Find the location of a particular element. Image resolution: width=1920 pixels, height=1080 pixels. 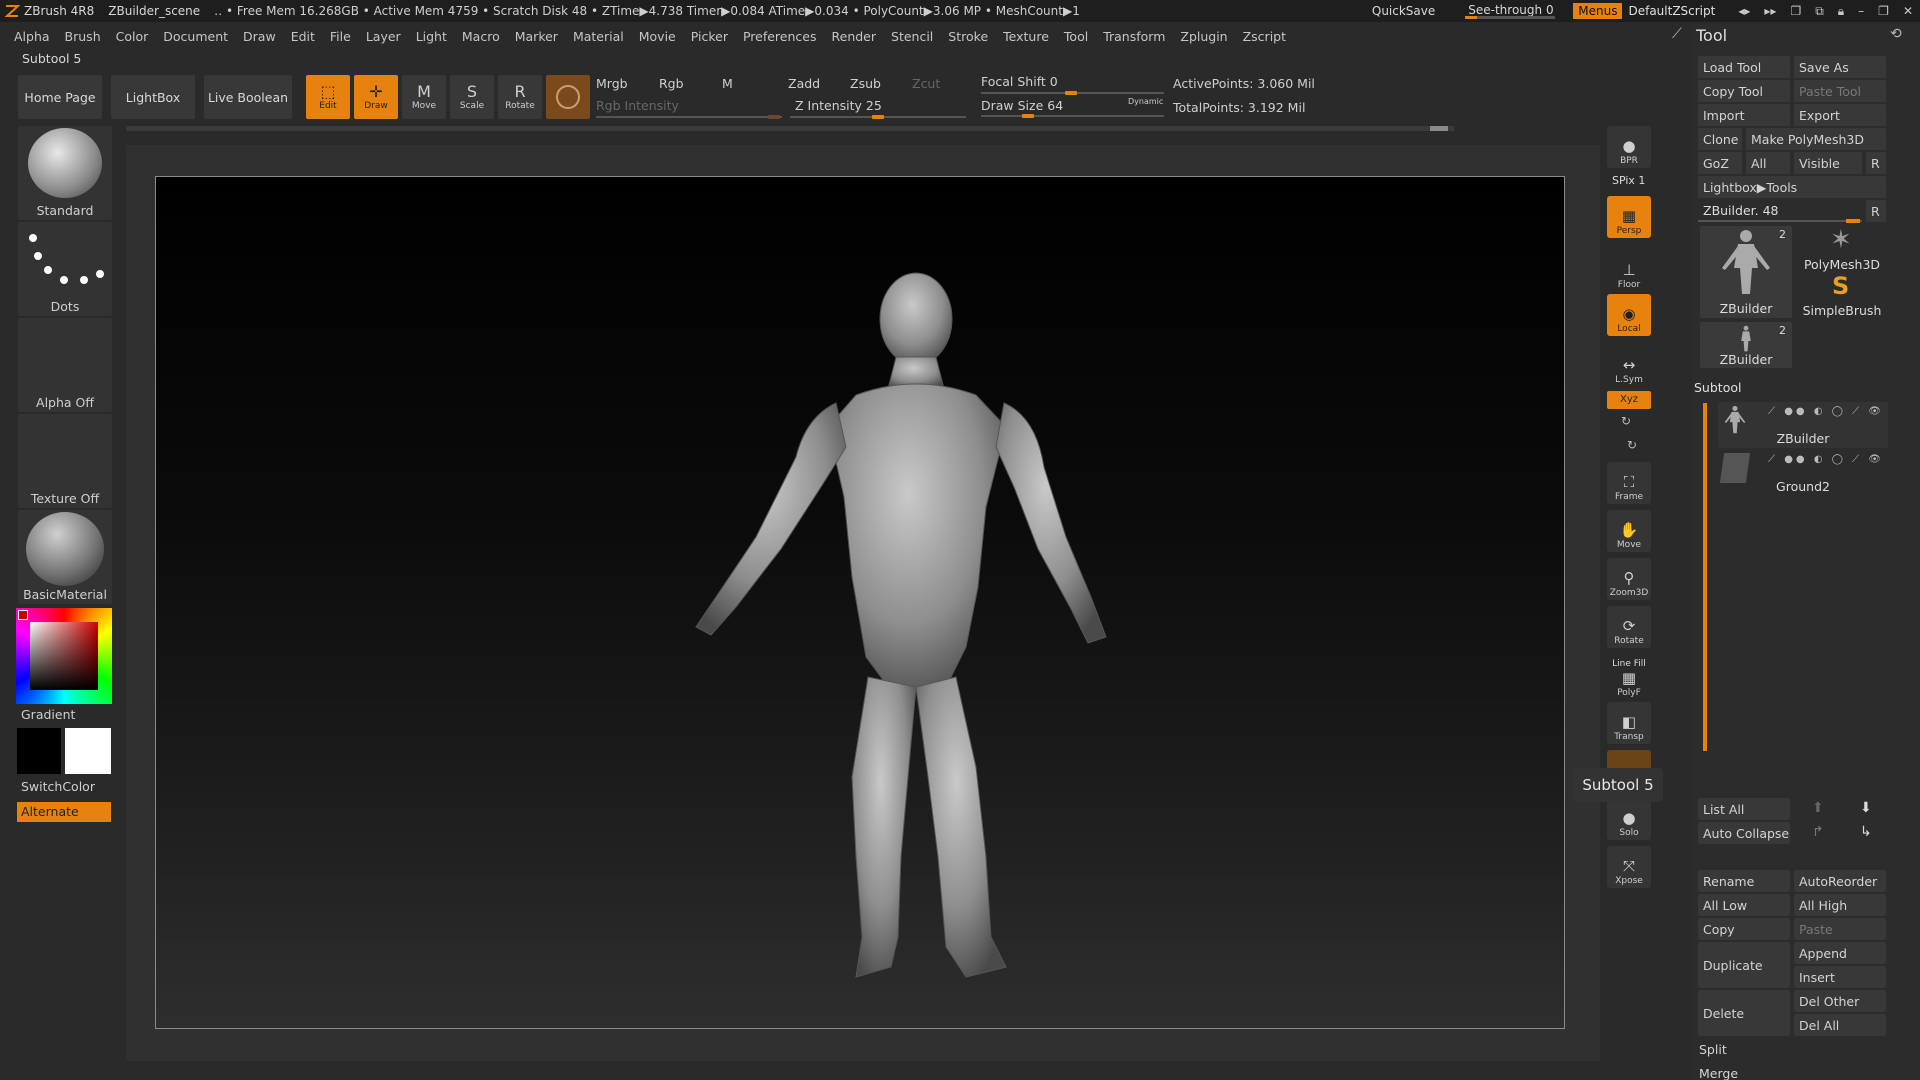

delete-button: Delete is located at coordinates (1744, 1013).